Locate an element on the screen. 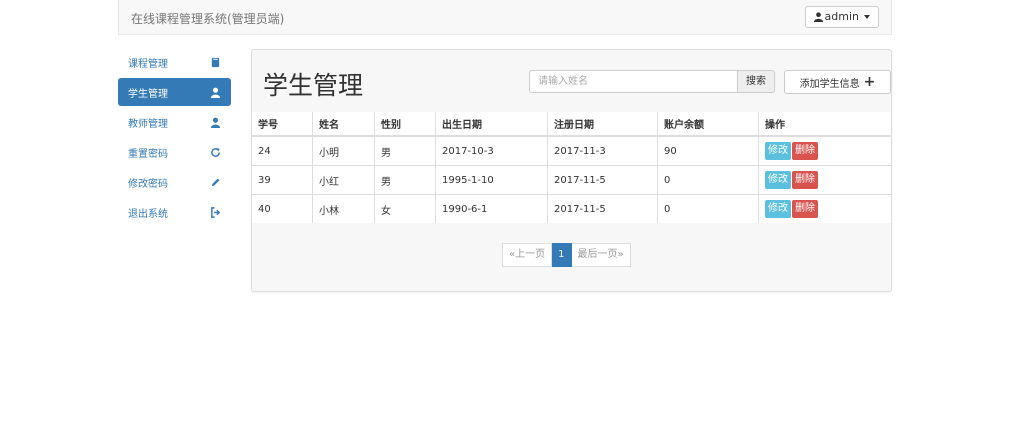 Image resolution: width=1024 pixels, height=427 pixels. column-header: 性别 is located at coordinates (405, 124).